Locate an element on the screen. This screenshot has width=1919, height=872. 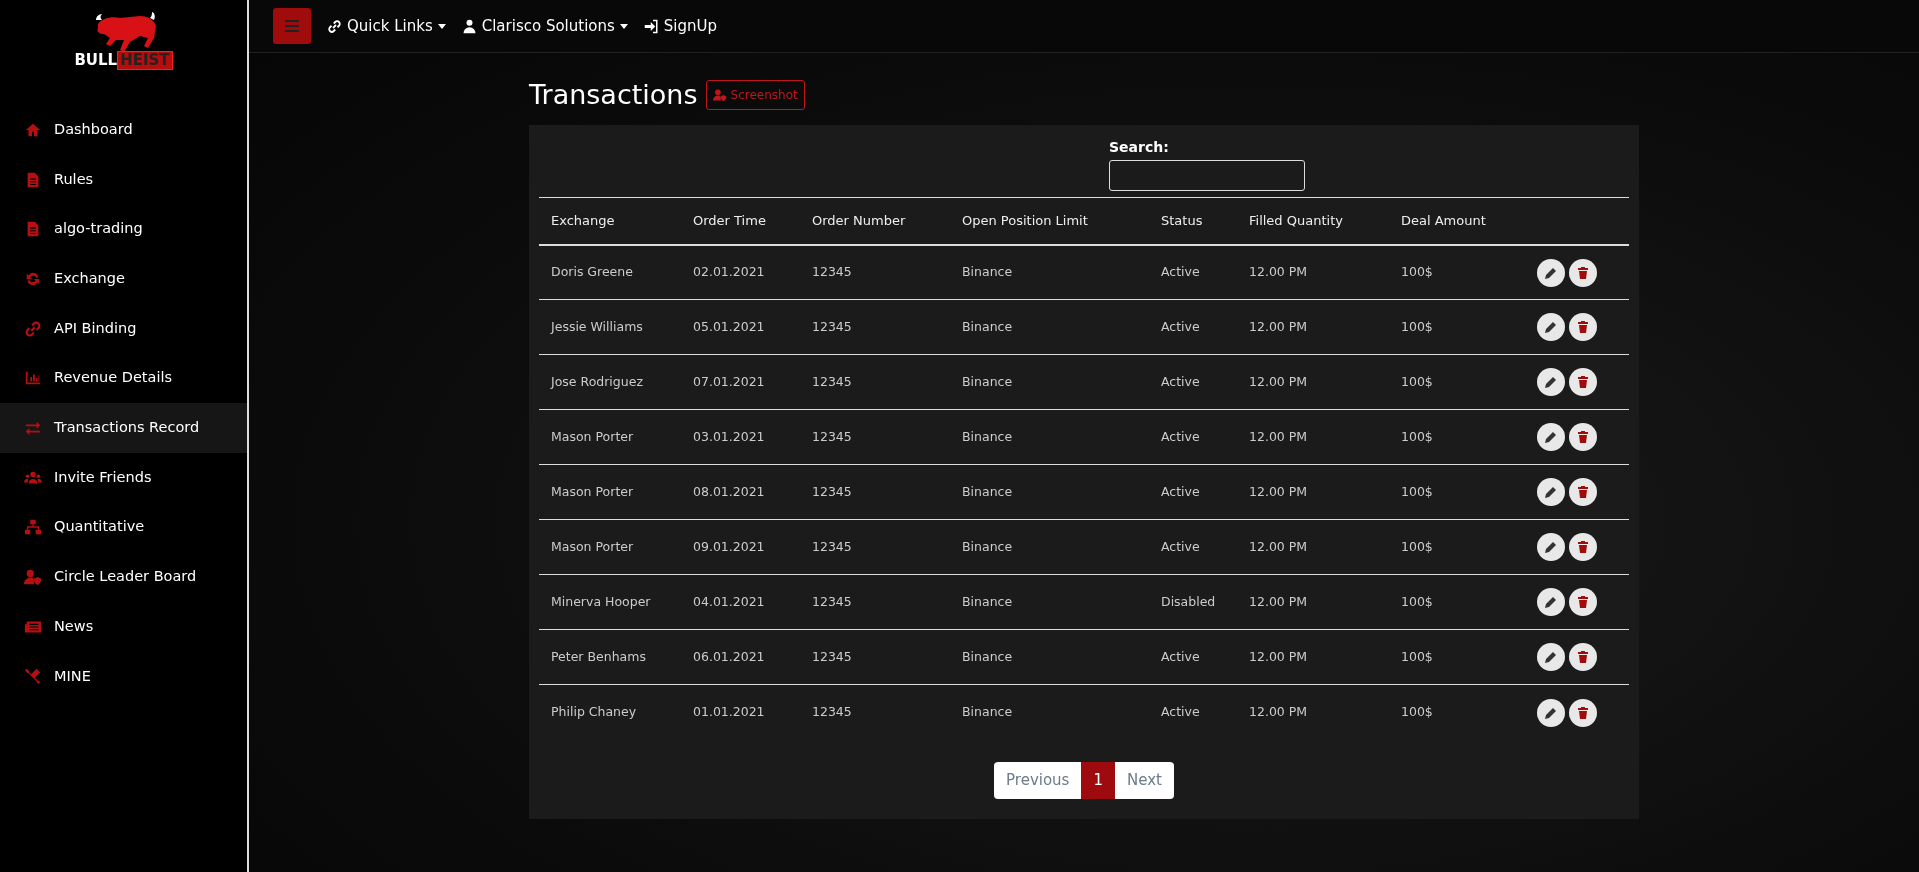
sidebar-item: MINE is located at coordinates (123, 676).